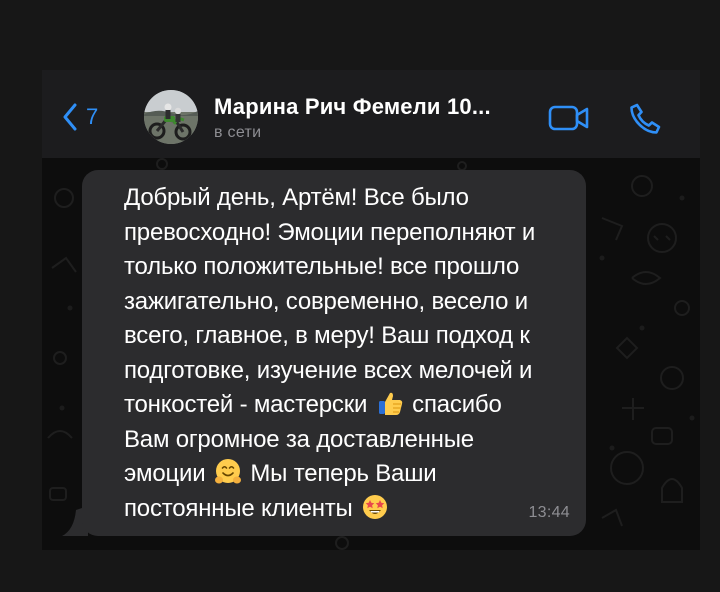  I want to click on back-button: 7, so click(80, 117).